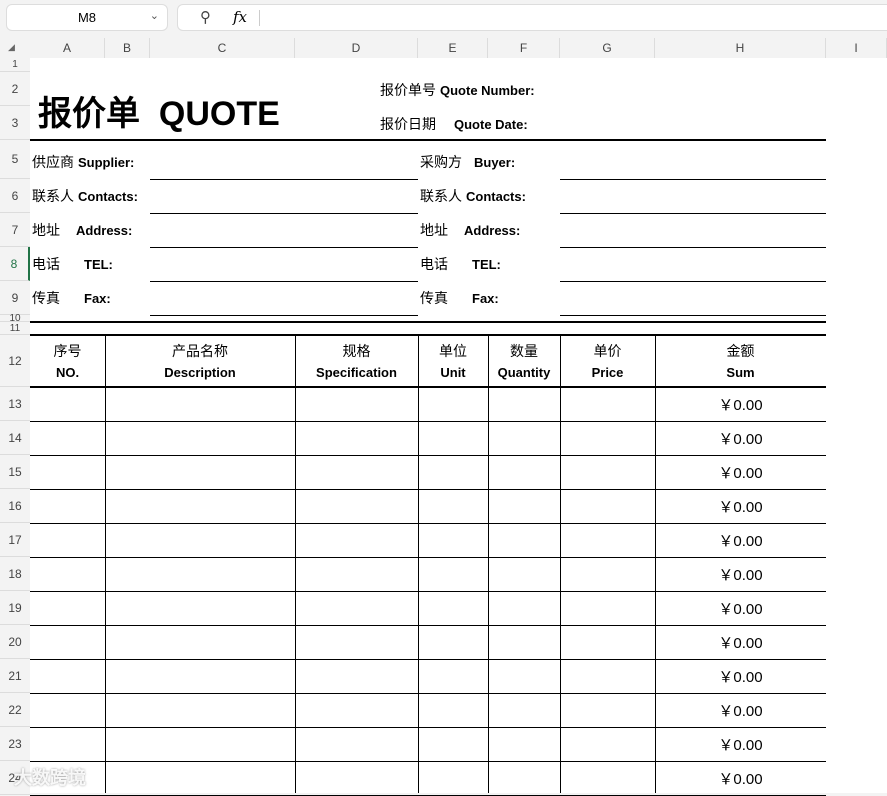  Describe the element at coordinates (491, 124) in the screenshot. I see `label-en: Quote Date:` at that location.